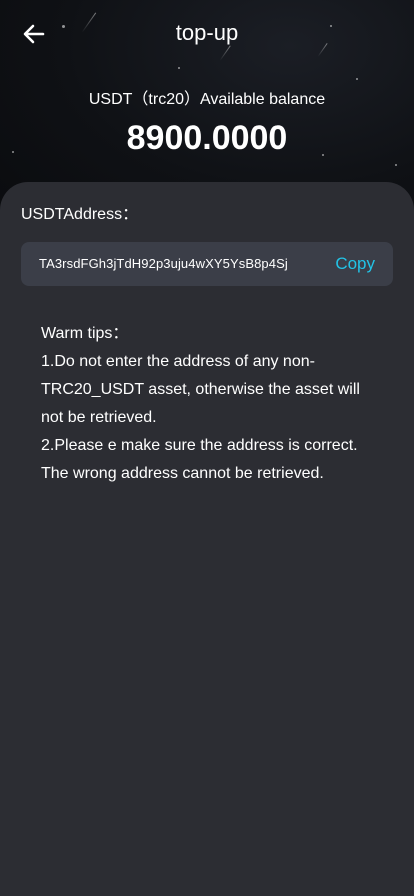  Describe the element at coordinates (85, 333) in the screenshot. I see `tips-title: Warm tips：` at that location.